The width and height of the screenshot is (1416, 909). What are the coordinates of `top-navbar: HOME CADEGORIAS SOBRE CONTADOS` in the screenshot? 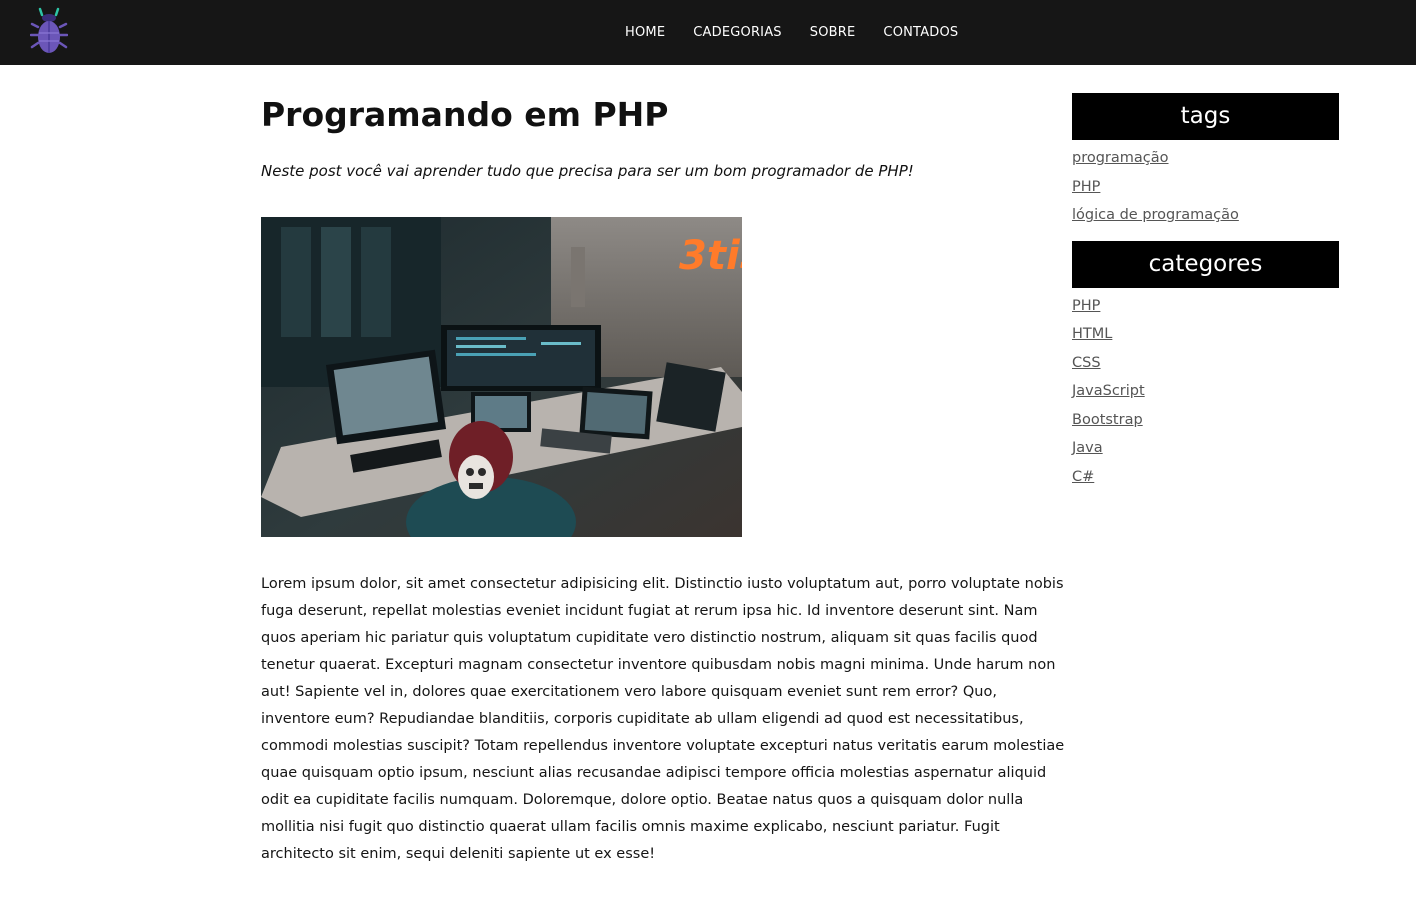 It's located at (708, 32).